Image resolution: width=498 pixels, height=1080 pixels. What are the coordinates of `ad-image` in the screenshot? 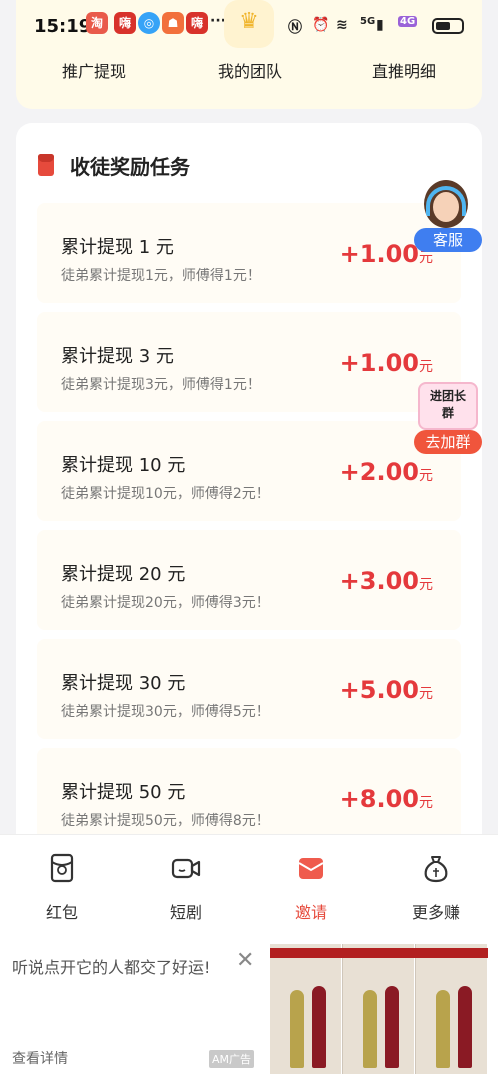 It's located at (379, 1009).